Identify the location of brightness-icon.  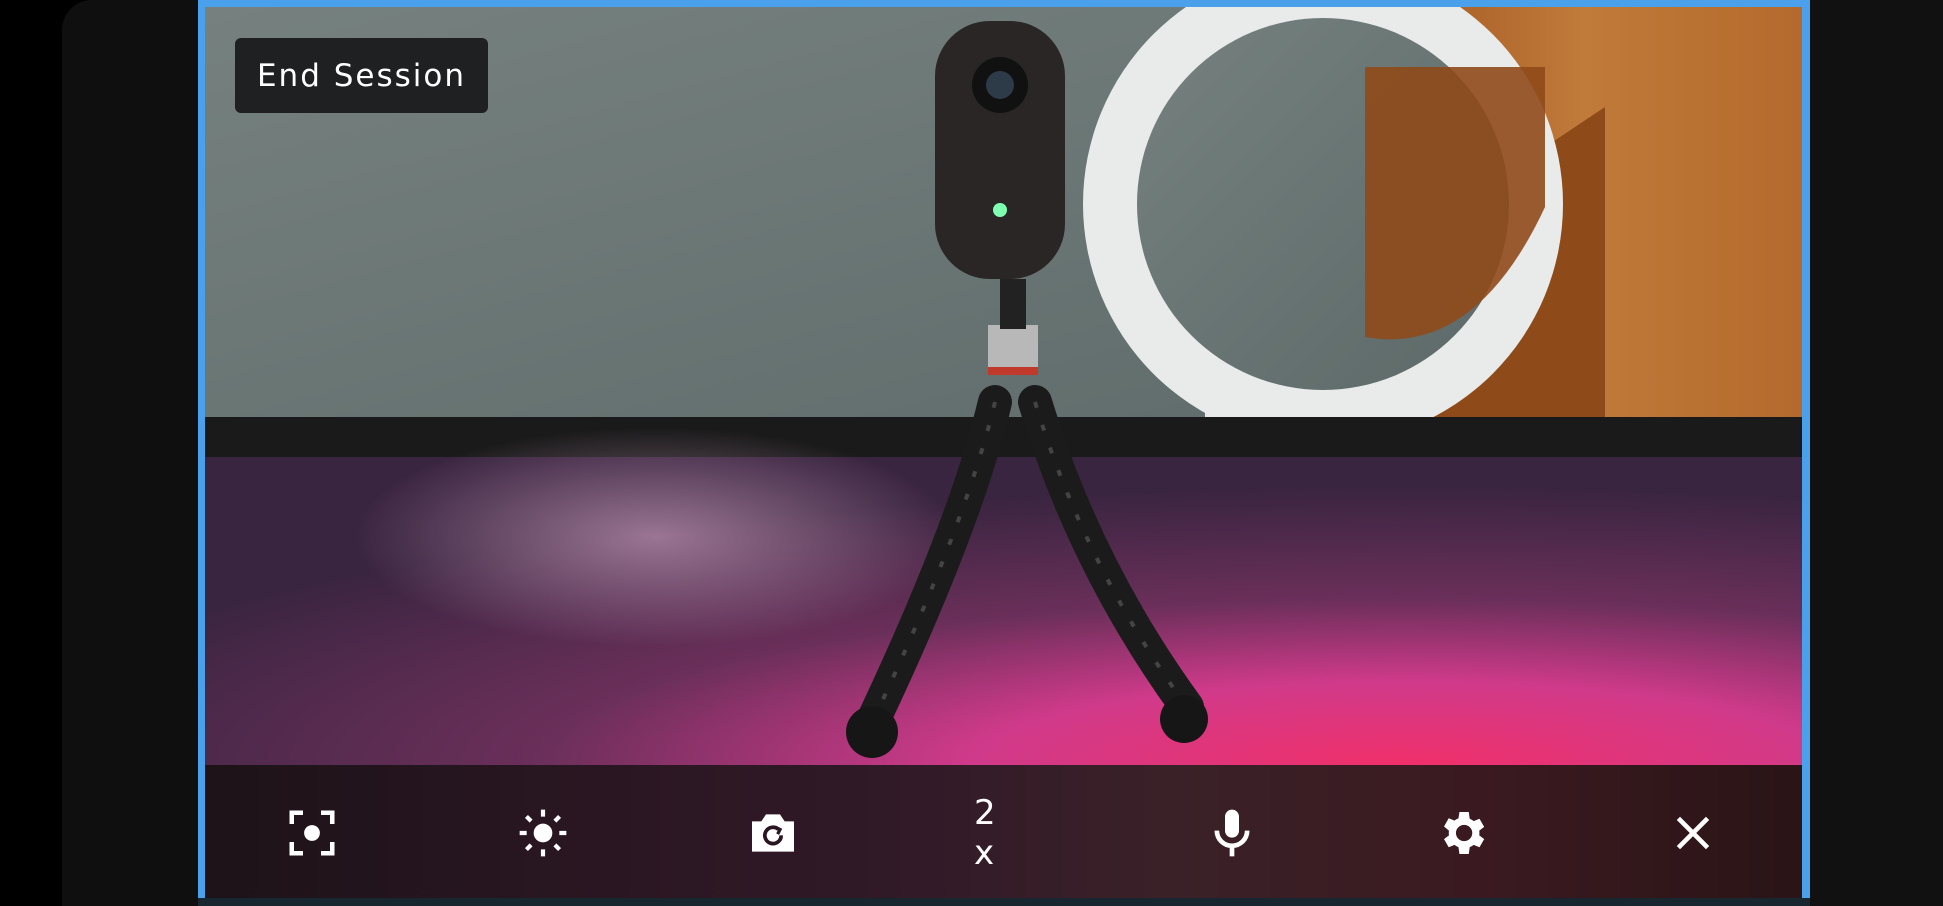
(543, 833).